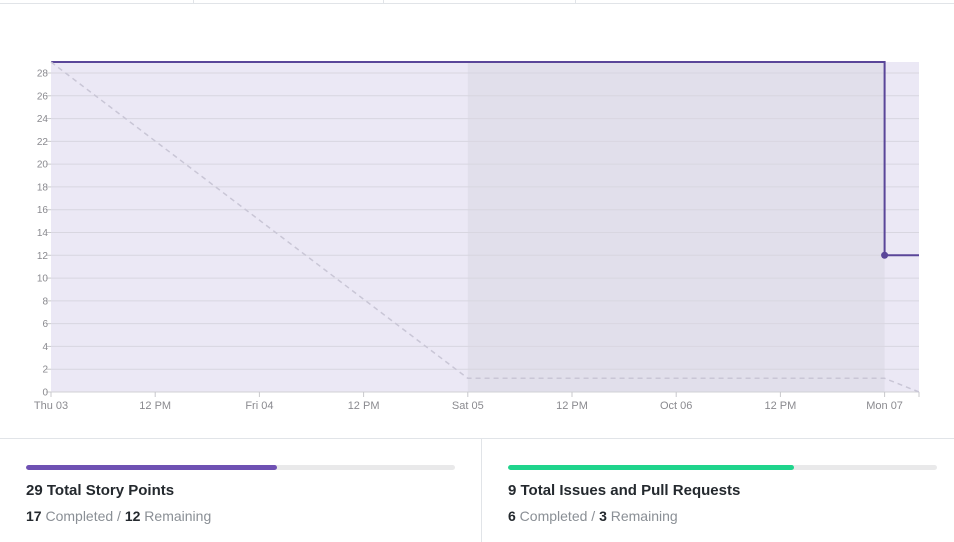  What do you see at coordinates (45, 324) in the screenshot?
I see `y-tick-label: 6` at bounding box center [45, 324].